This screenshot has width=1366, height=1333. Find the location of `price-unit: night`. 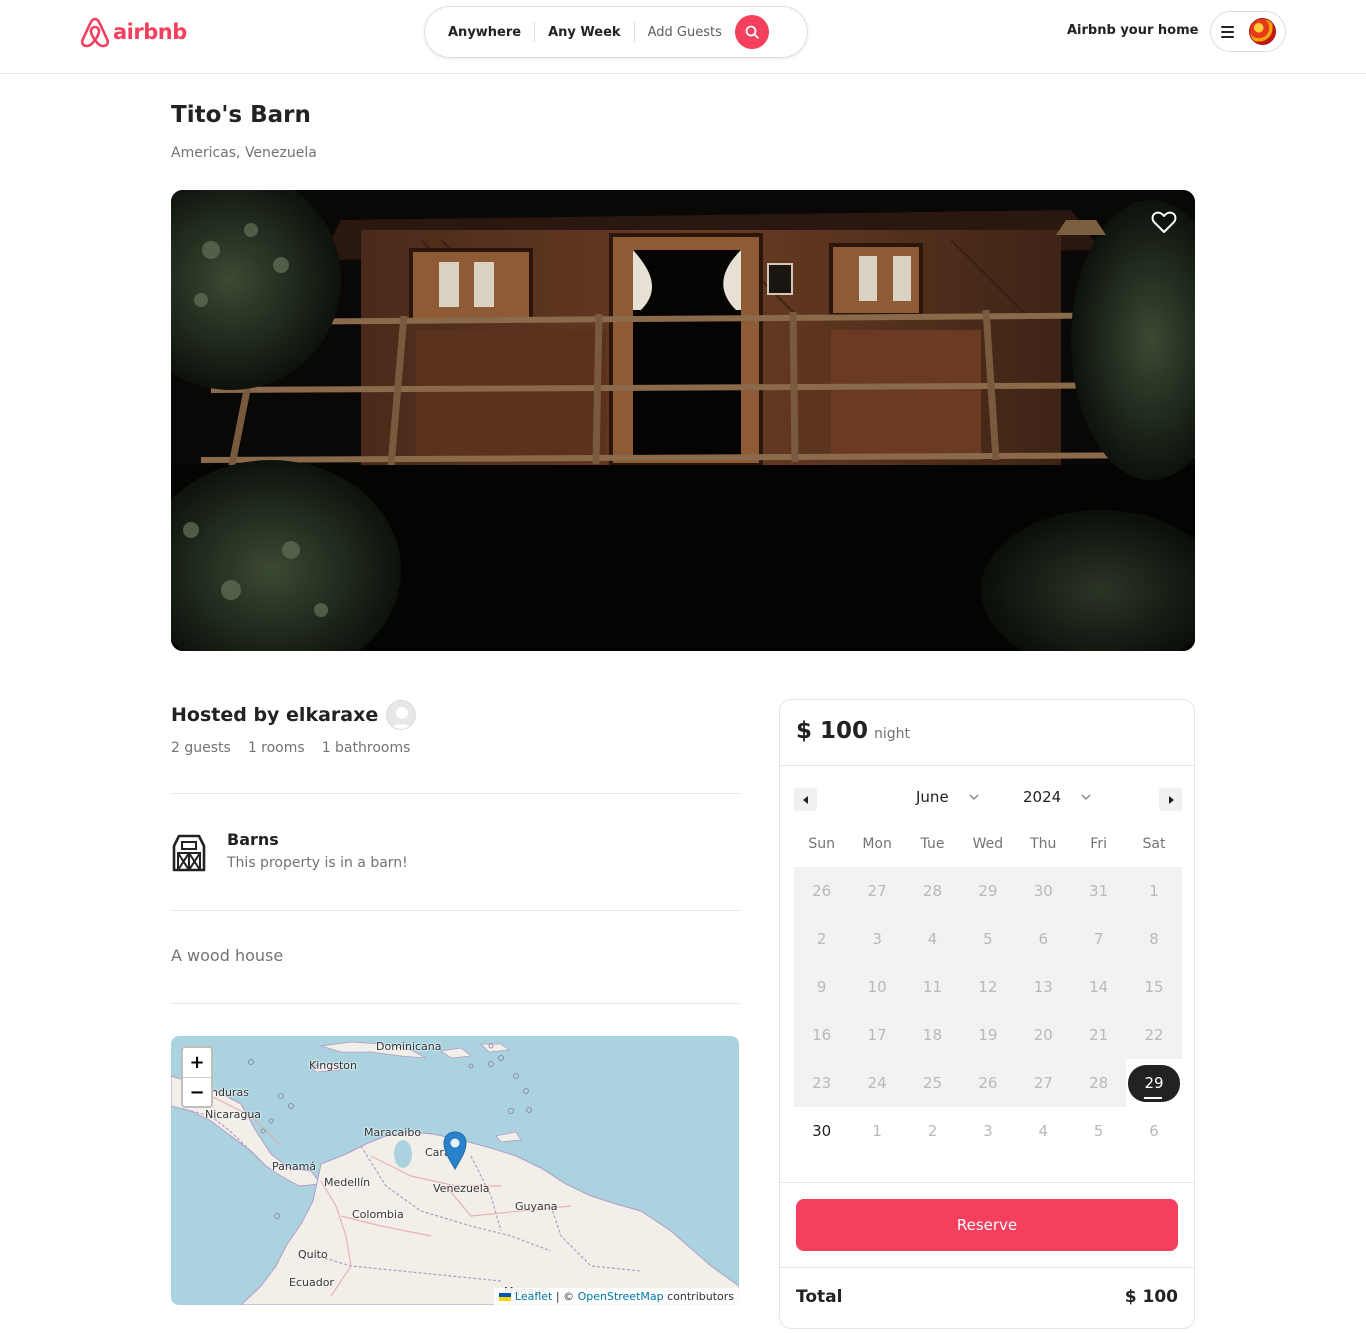

price-unit: night is located at coordinates (892, 734).